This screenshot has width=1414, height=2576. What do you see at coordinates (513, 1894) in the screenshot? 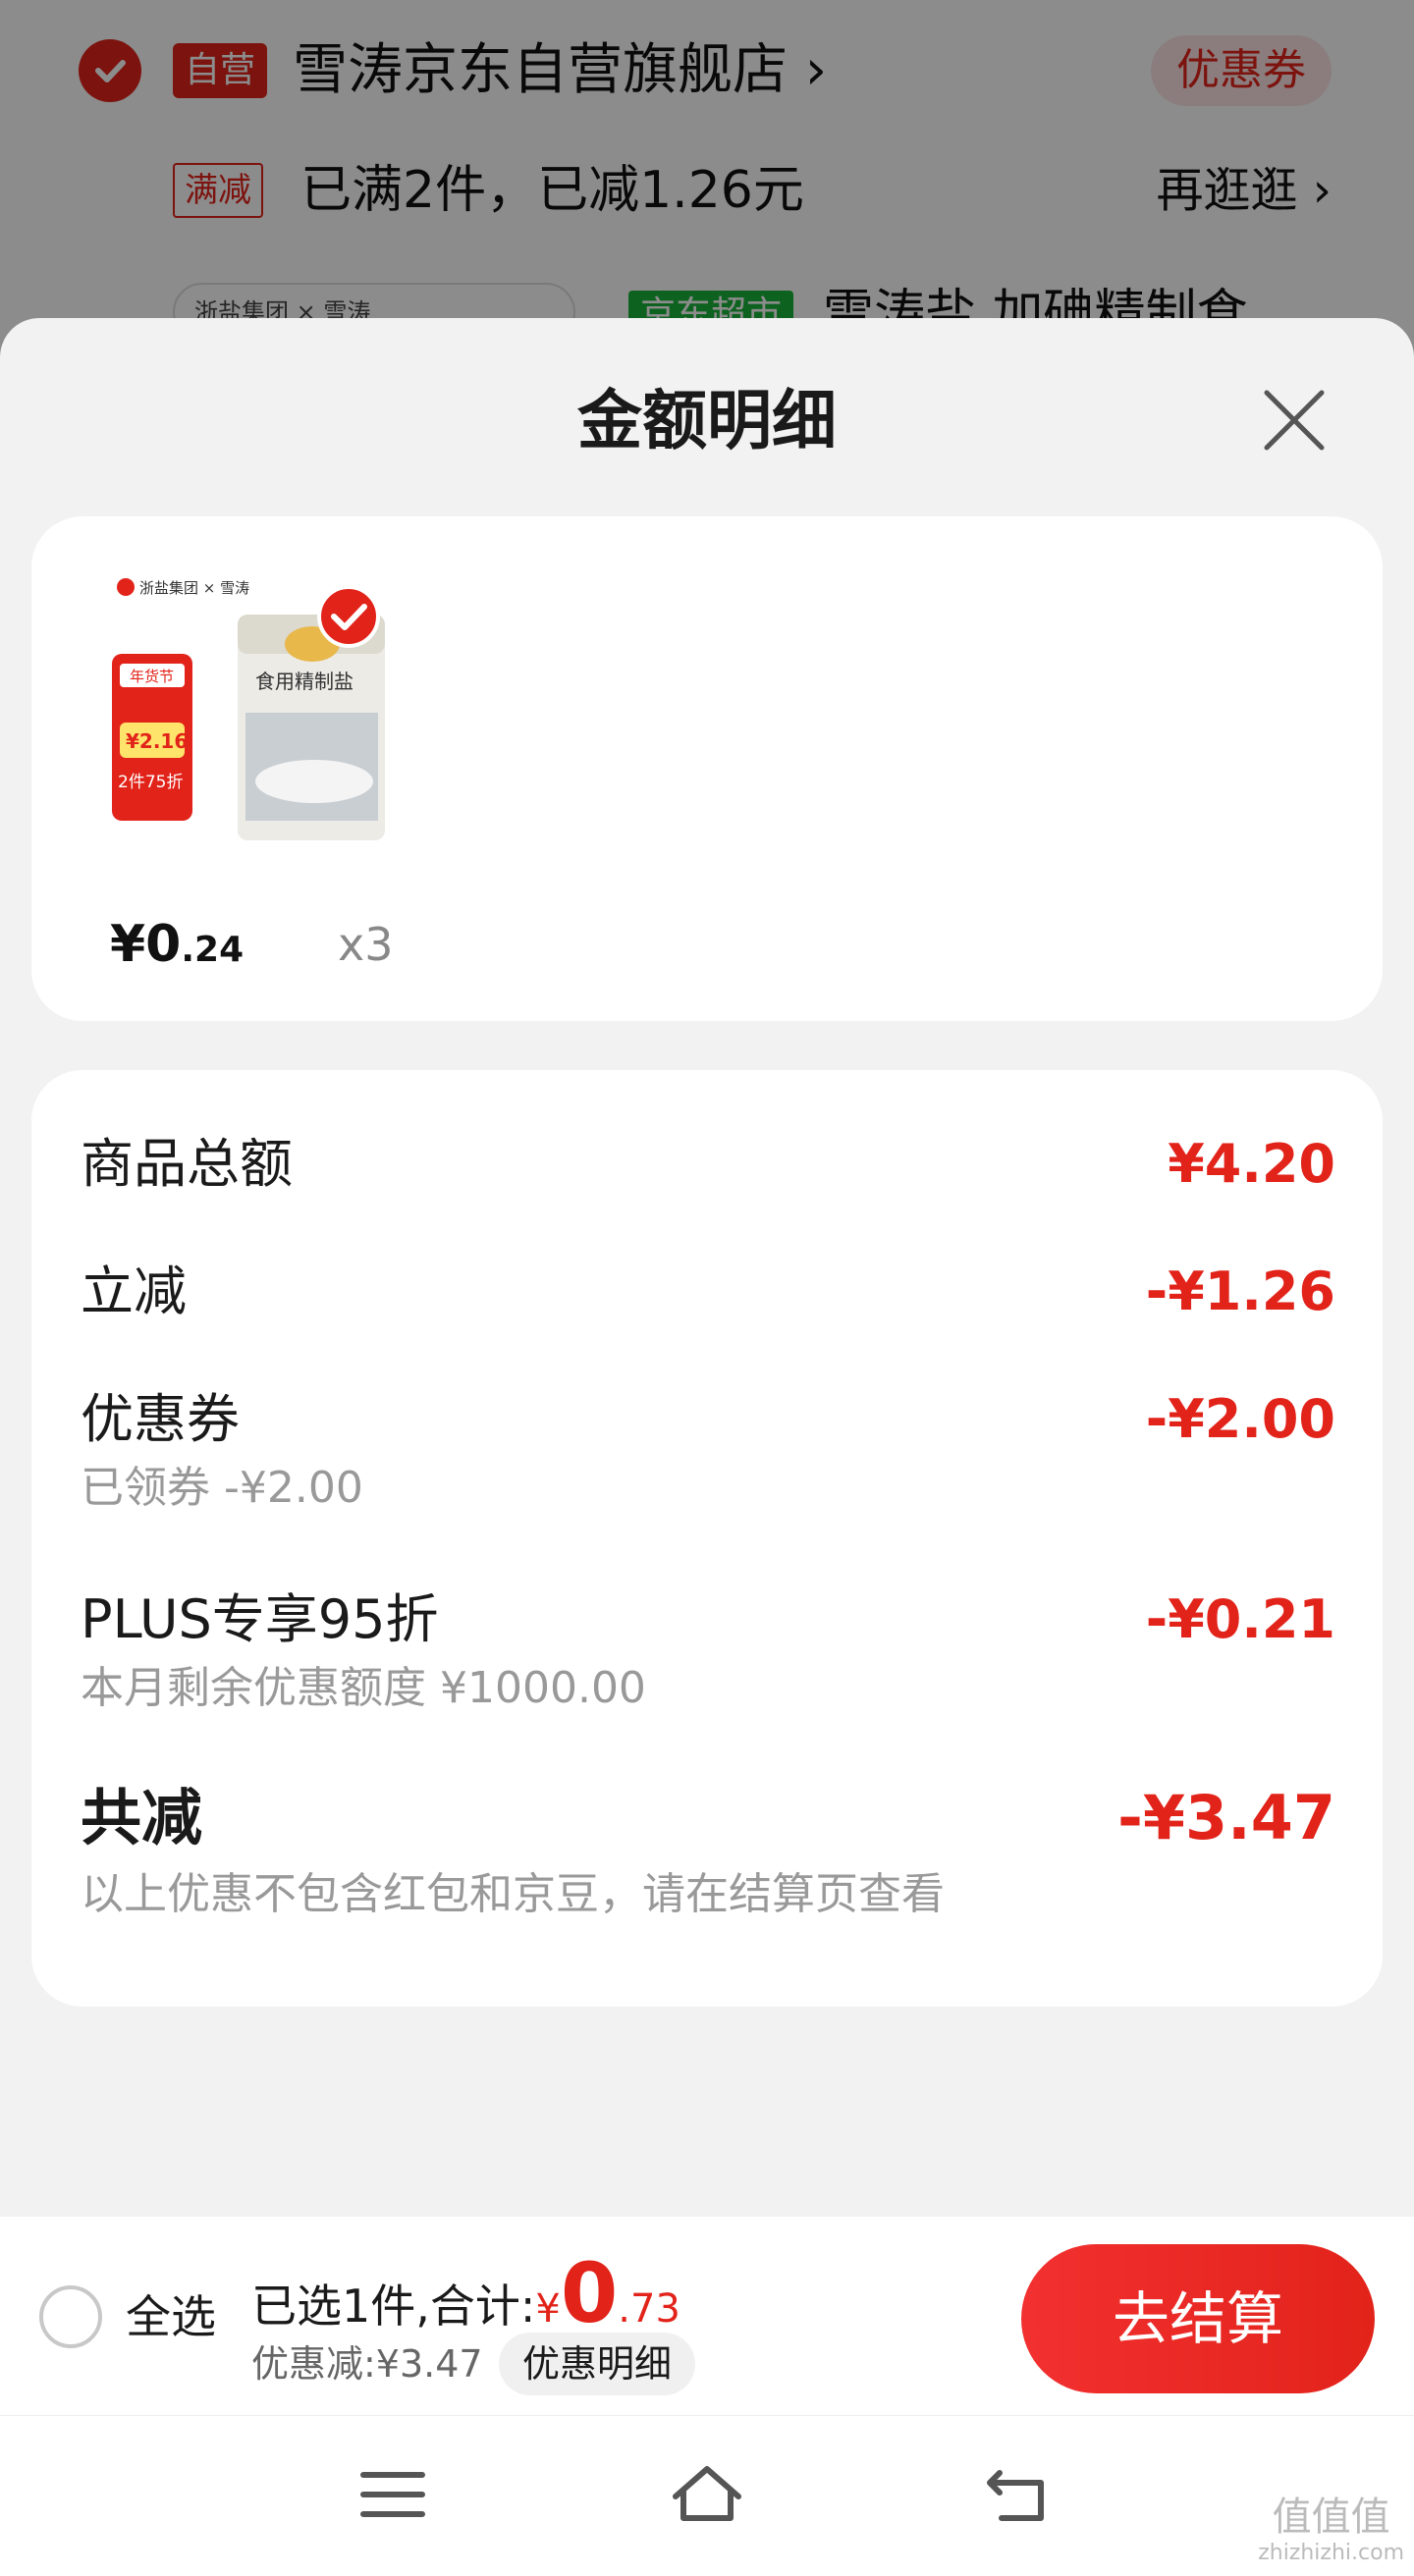
I see `total-discount-note: 以上优惠不包含红包和京豆，请在结算页查看` at bounding box center [513, 1894].